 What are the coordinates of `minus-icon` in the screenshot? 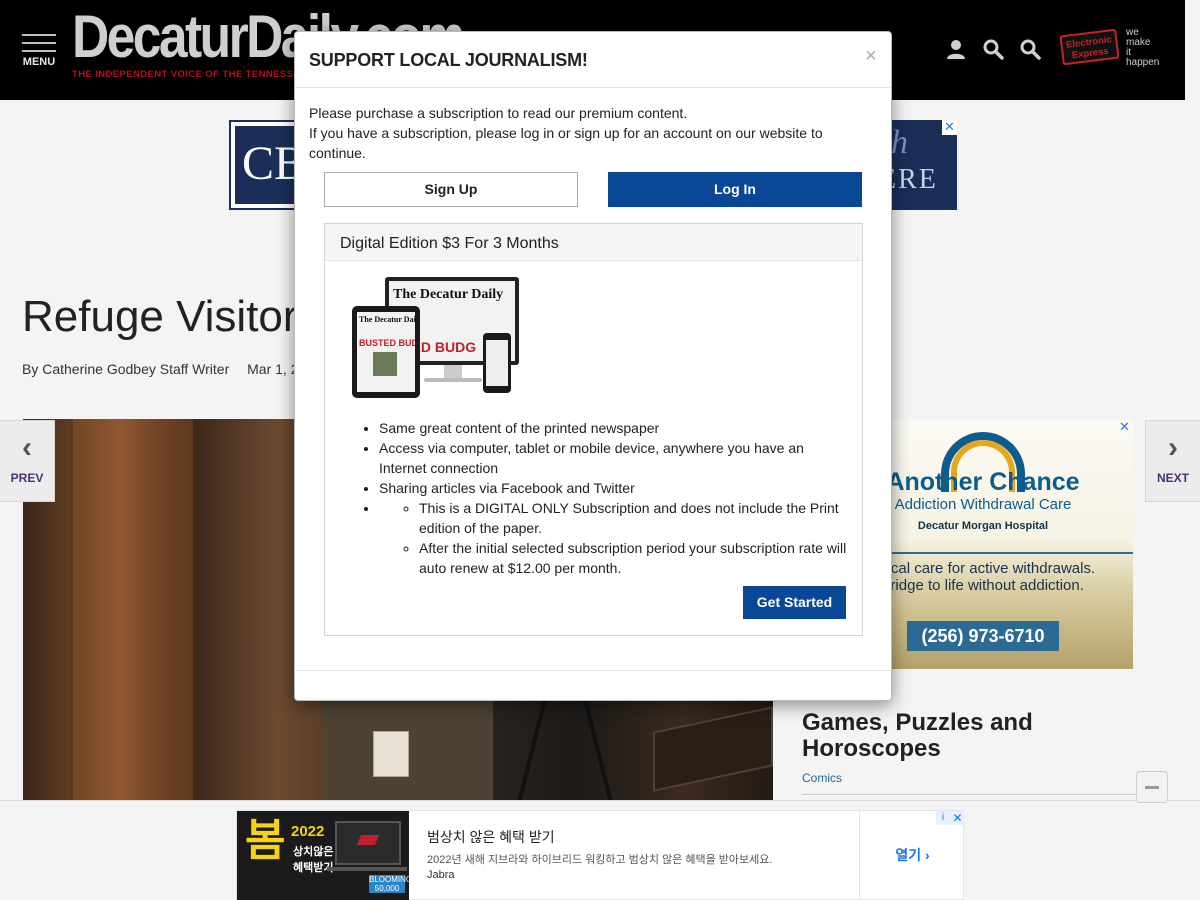 It's located at (1152, 787).